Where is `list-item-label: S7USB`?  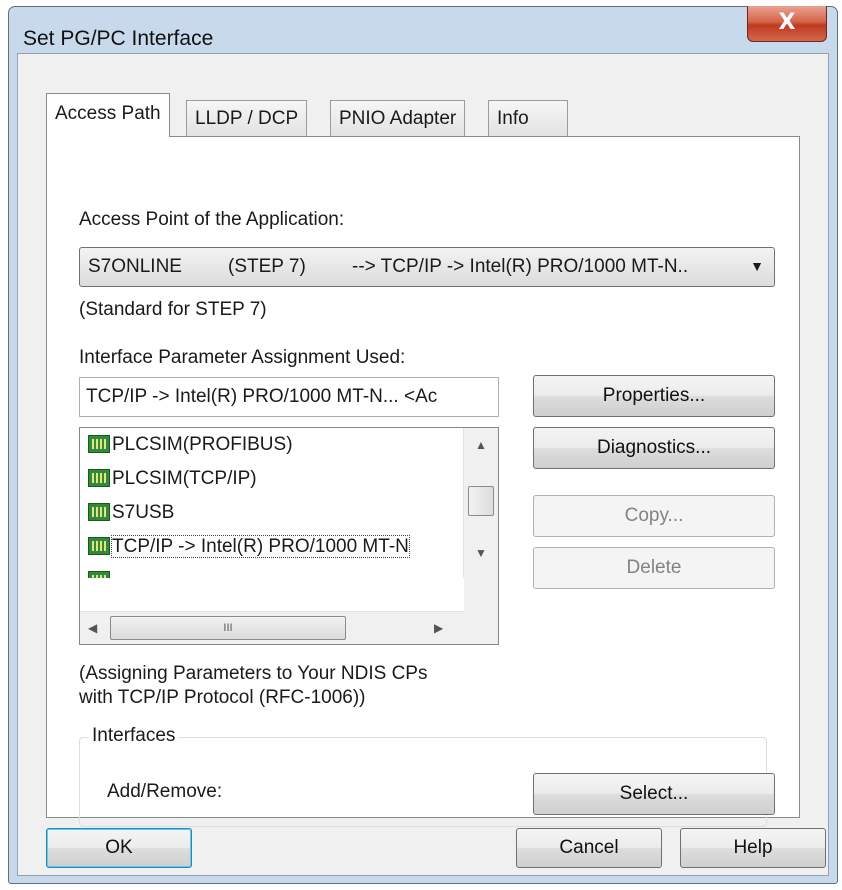
list-item-label: S7USB is located at coordinates (143, 512).